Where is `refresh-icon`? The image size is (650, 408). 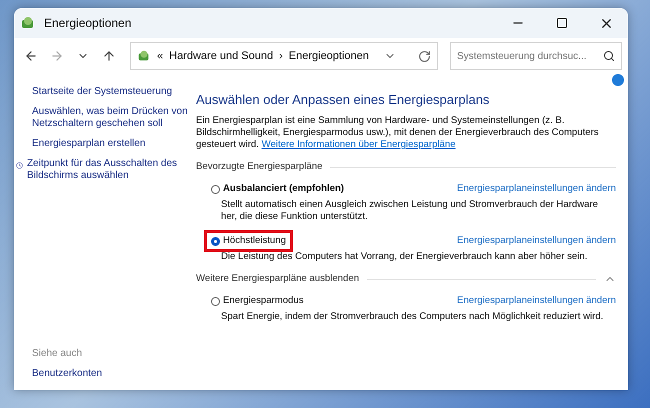 refresh-icon is located at coordinates (424, 56).